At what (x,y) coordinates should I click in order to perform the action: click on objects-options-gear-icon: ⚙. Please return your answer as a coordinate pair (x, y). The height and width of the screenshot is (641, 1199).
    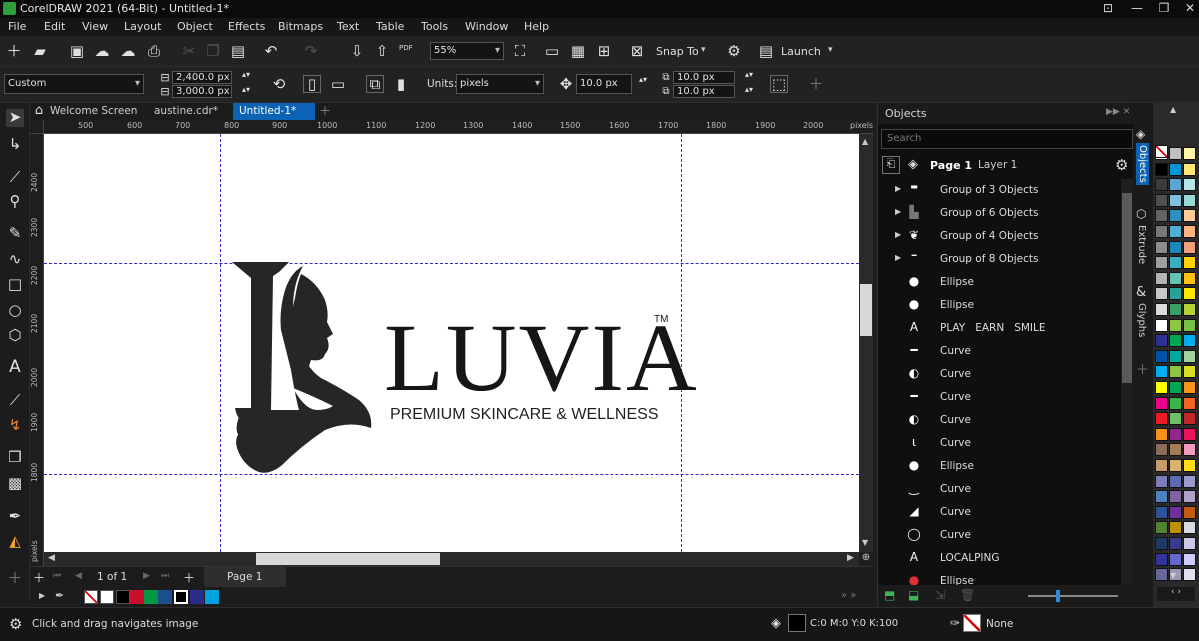
    Looking at the image, I should click on (1121, 165).